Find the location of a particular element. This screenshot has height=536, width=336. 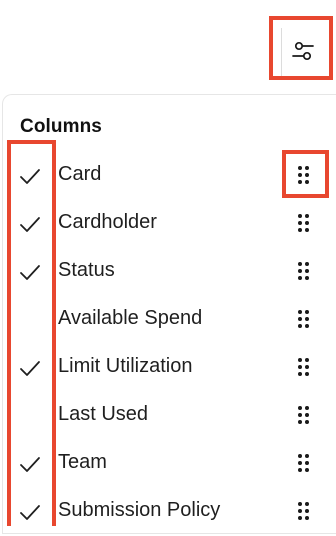

column-settings-button is located at coordinates (301, 48).